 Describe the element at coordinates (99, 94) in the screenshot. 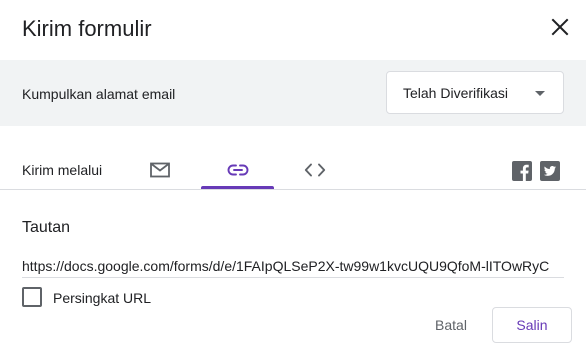

I see `collect-email-label: Kumpulkan alamat email` at that location.